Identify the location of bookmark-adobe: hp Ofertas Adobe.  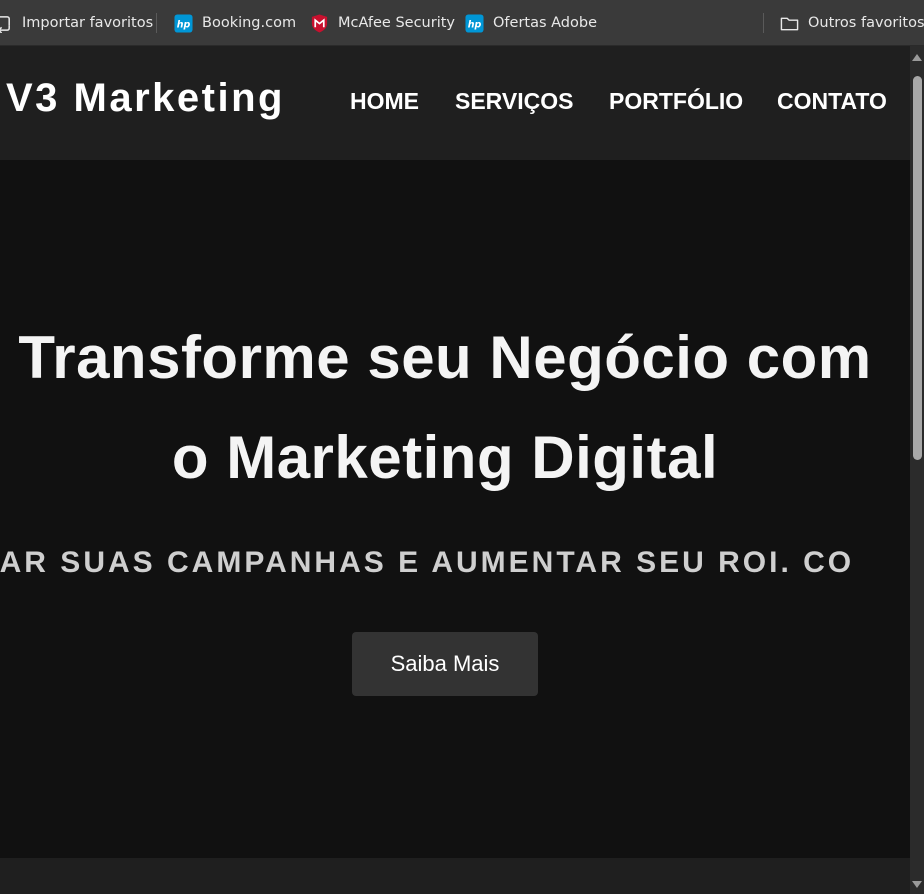
(531, 23).